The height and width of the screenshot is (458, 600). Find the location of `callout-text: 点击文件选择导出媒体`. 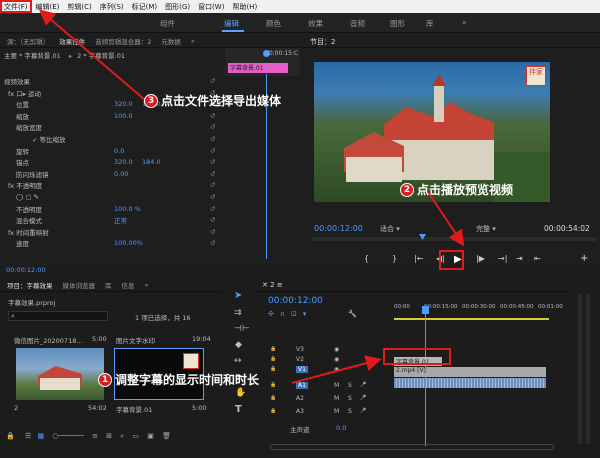

callout-text: 点击文件选择导出媒体 is located at coordinates (221, 101).